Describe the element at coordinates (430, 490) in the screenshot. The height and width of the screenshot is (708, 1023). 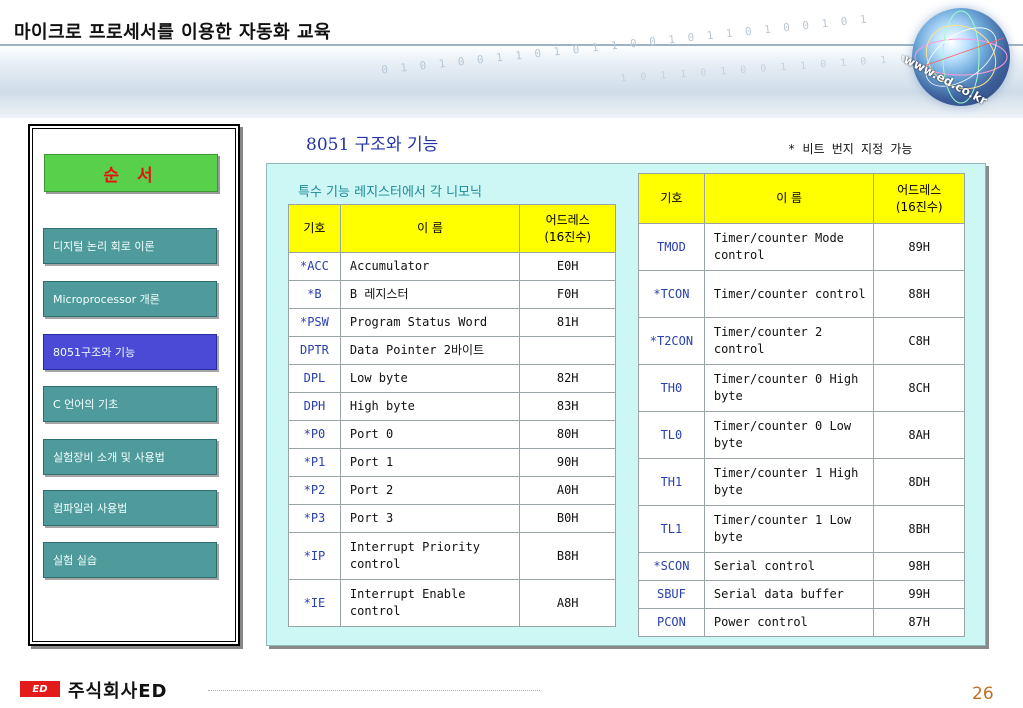
I see `register-name: Port 2` at that location.